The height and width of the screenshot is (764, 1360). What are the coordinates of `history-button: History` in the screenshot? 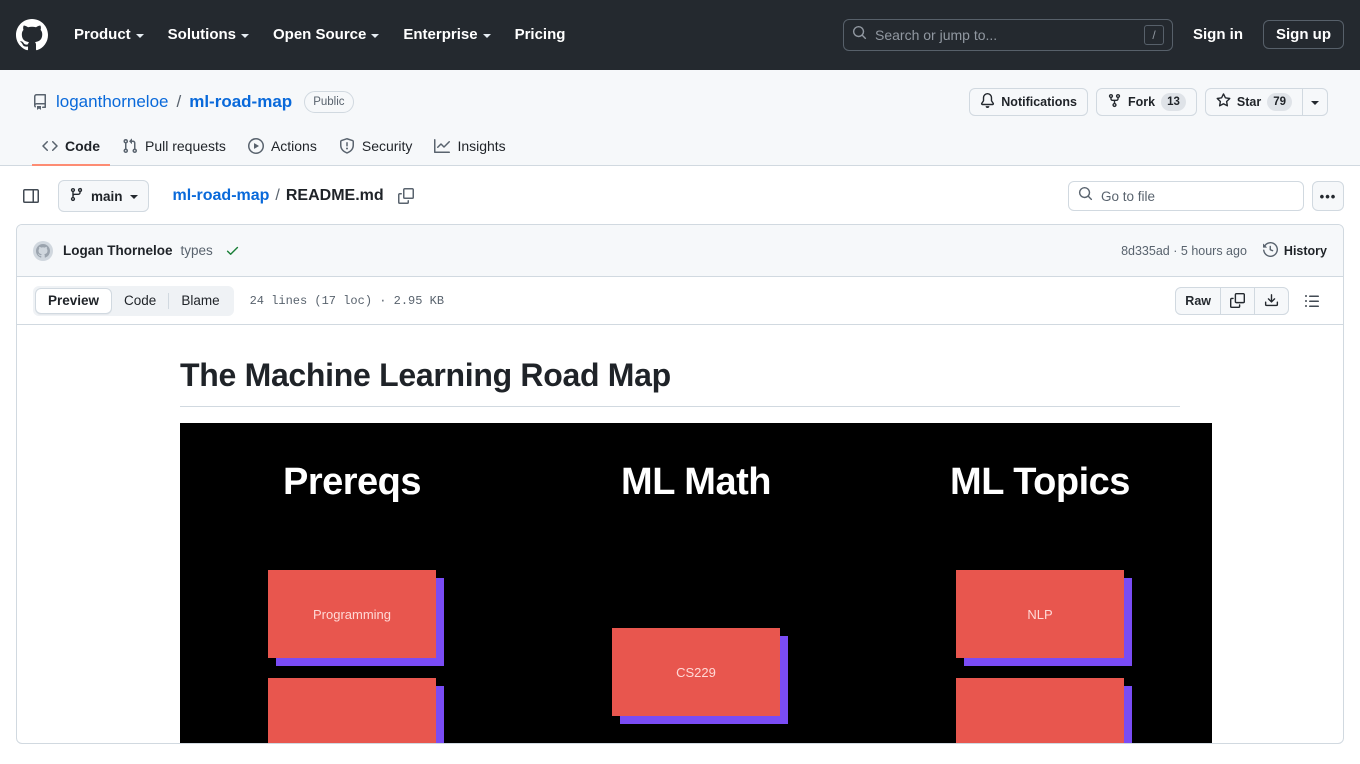 It's located at (1294, 250).